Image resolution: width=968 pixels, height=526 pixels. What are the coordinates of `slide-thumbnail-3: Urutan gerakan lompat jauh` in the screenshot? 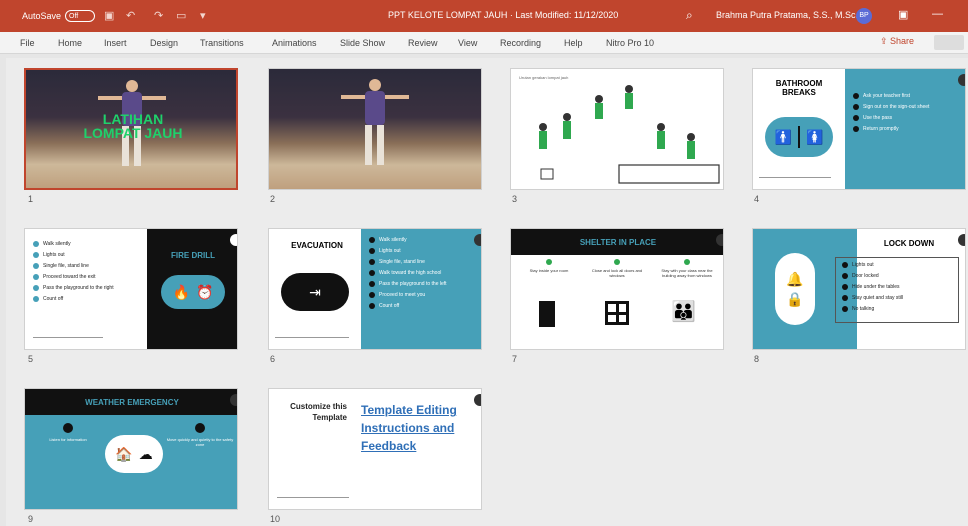 It's located at (617, 129).